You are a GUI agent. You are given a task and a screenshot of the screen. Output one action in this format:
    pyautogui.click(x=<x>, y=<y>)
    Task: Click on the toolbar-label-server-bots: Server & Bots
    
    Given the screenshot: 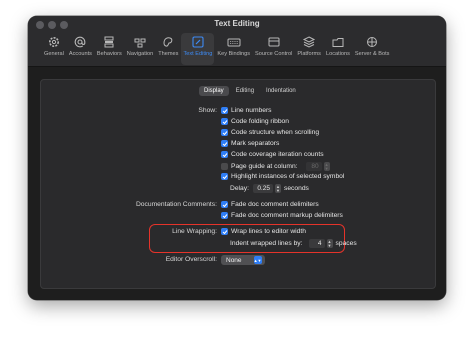 What is the action you would take?
    pyautogui.click(x=372, y=54)
    